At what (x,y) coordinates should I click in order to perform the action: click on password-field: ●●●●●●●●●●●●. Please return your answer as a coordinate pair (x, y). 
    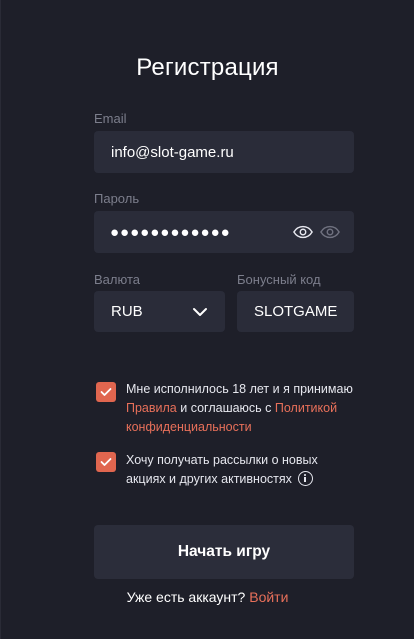
    Looking at the image, I should click on (224, 232).